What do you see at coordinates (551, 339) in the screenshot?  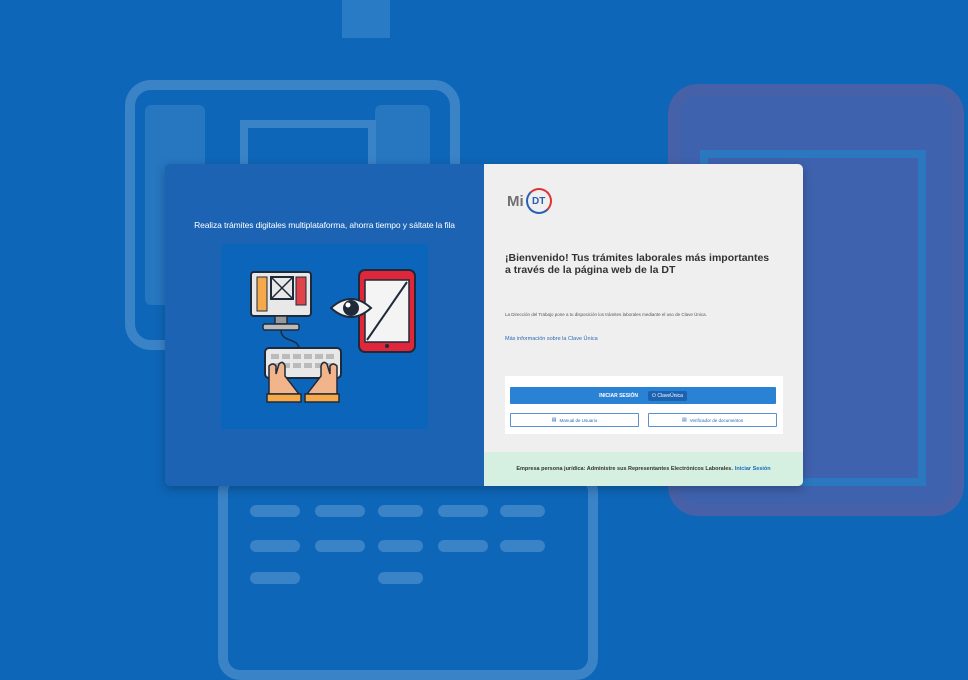 I see `clave-unica-info-link: Más información sobre la Clave Única` at bounding box center [551, 339].